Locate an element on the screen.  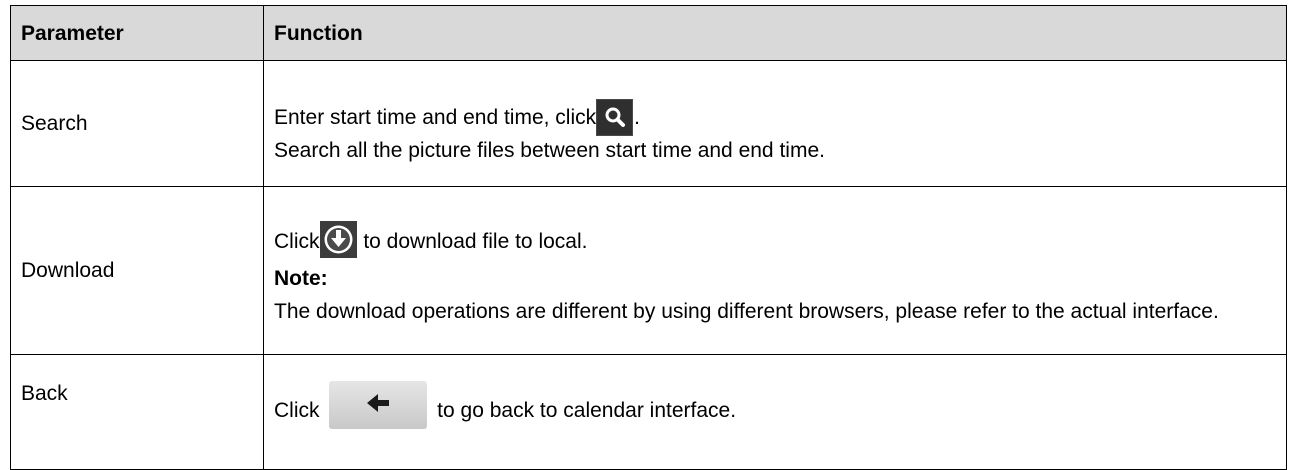
function-line: Enter start time and end time, click. is located at coordinates (775, 114).